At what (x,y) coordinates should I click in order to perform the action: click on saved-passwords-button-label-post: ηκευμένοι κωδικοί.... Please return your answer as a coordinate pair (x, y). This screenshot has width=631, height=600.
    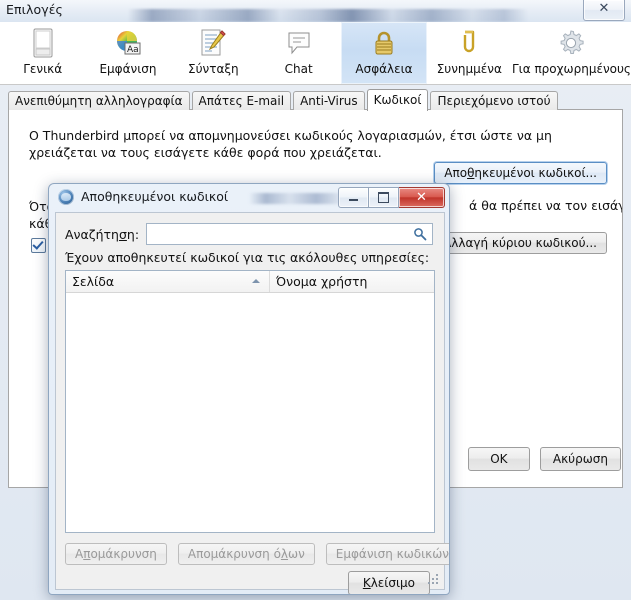
    Looking at the image, I should click on (535, 173).